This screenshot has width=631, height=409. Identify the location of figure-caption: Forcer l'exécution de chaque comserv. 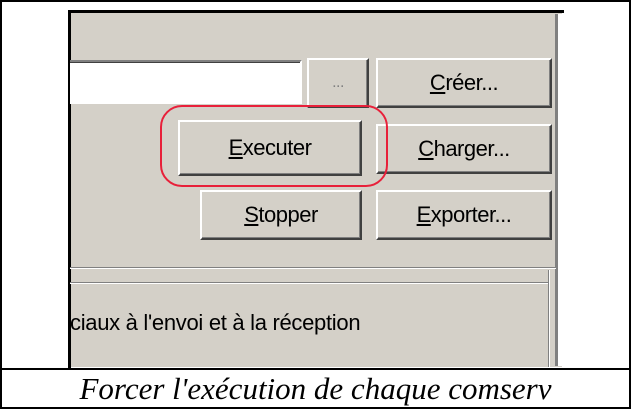
(315, 388).